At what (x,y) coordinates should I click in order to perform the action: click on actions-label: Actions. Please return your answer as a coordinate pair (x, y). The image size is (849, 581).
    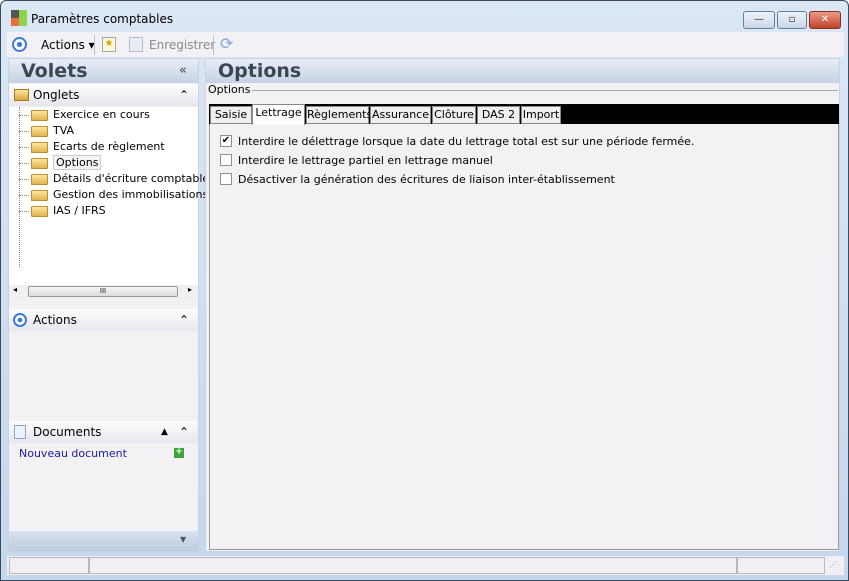
    Looking at the image, I should click on (63, 45).